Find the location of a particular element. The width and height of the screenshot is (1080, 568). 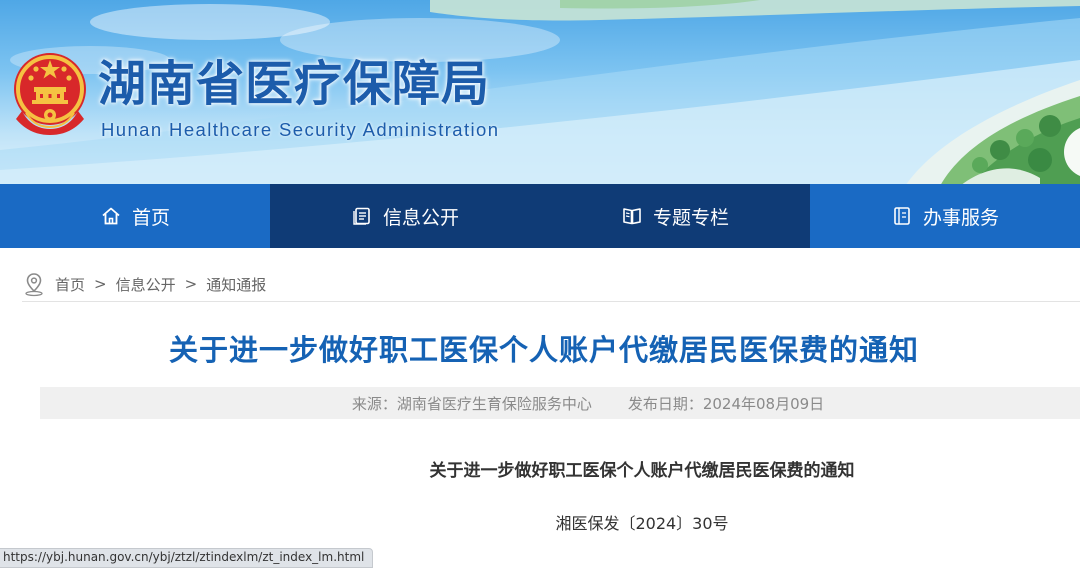

nav-item-home: 首页 is located at coordinates (135, 216).